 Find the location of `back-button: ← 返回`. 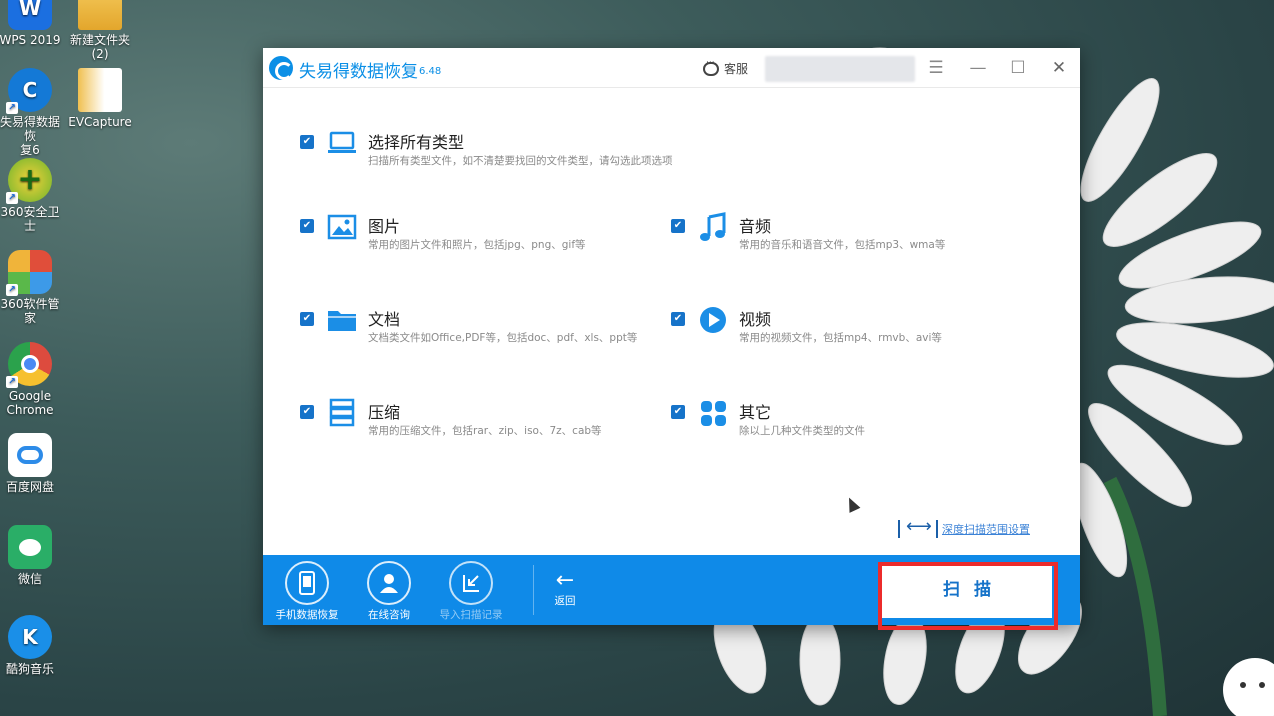

back-button: ← 返回 is located at coordinates (565, 588).